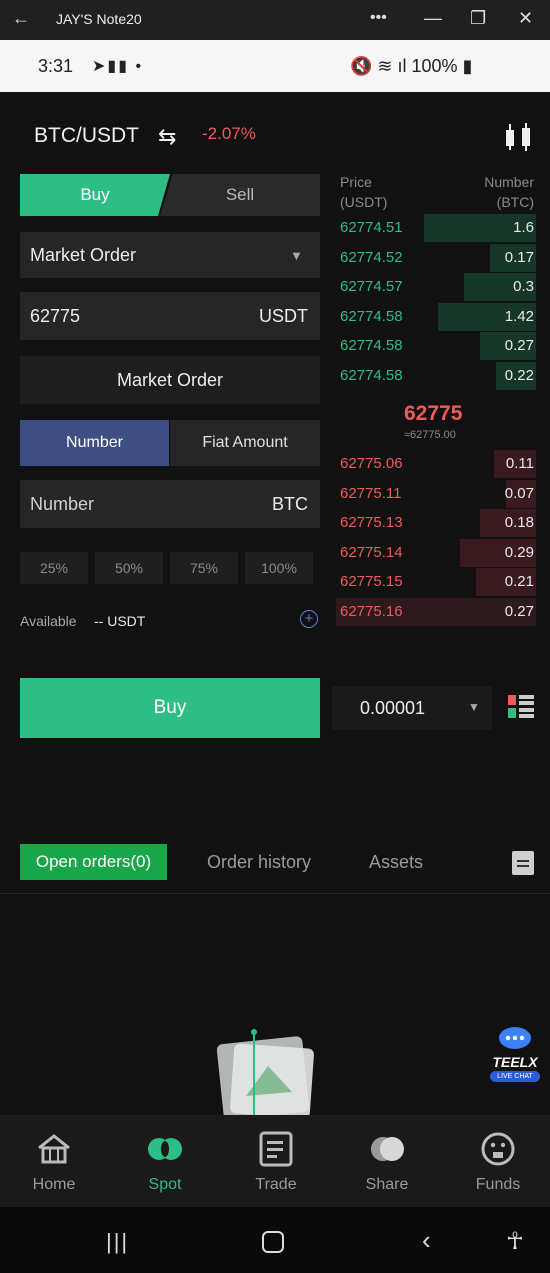 Image resolution: width=550 pixels, height=1273 pixels. I want to click on tab-open-orders: Open orders(0), so click(93, 862).